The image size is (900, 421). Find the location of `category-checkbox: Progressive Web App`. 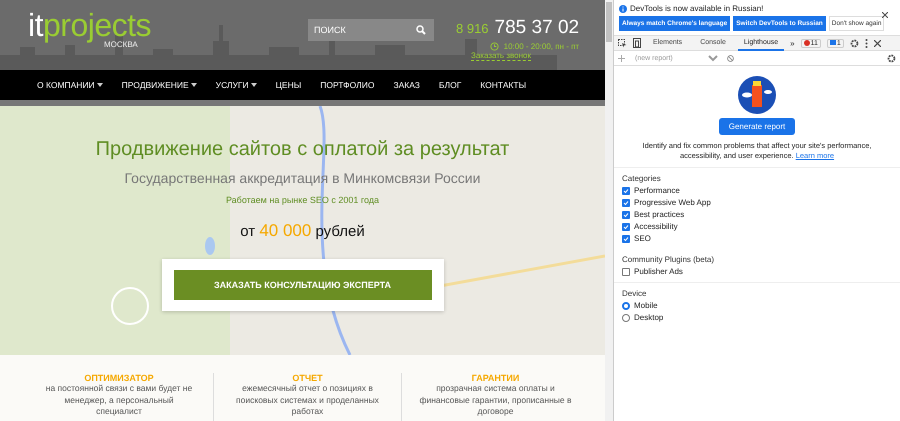

category-checkbox: Progressive Web App is located at coordinates (757, 202).